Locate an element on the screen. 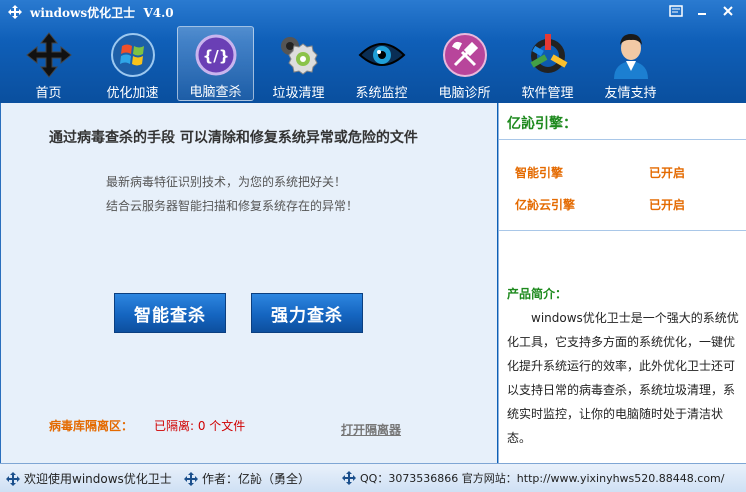 The height and width of the screenshot is (492, 746). eye-icon is located at coordinates (382, 54).